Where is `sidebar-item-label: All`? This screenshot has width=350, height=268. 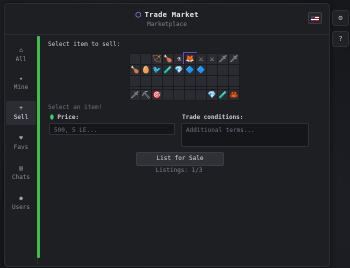 sidebar-item-label: All is located at coordinates (21, 59).